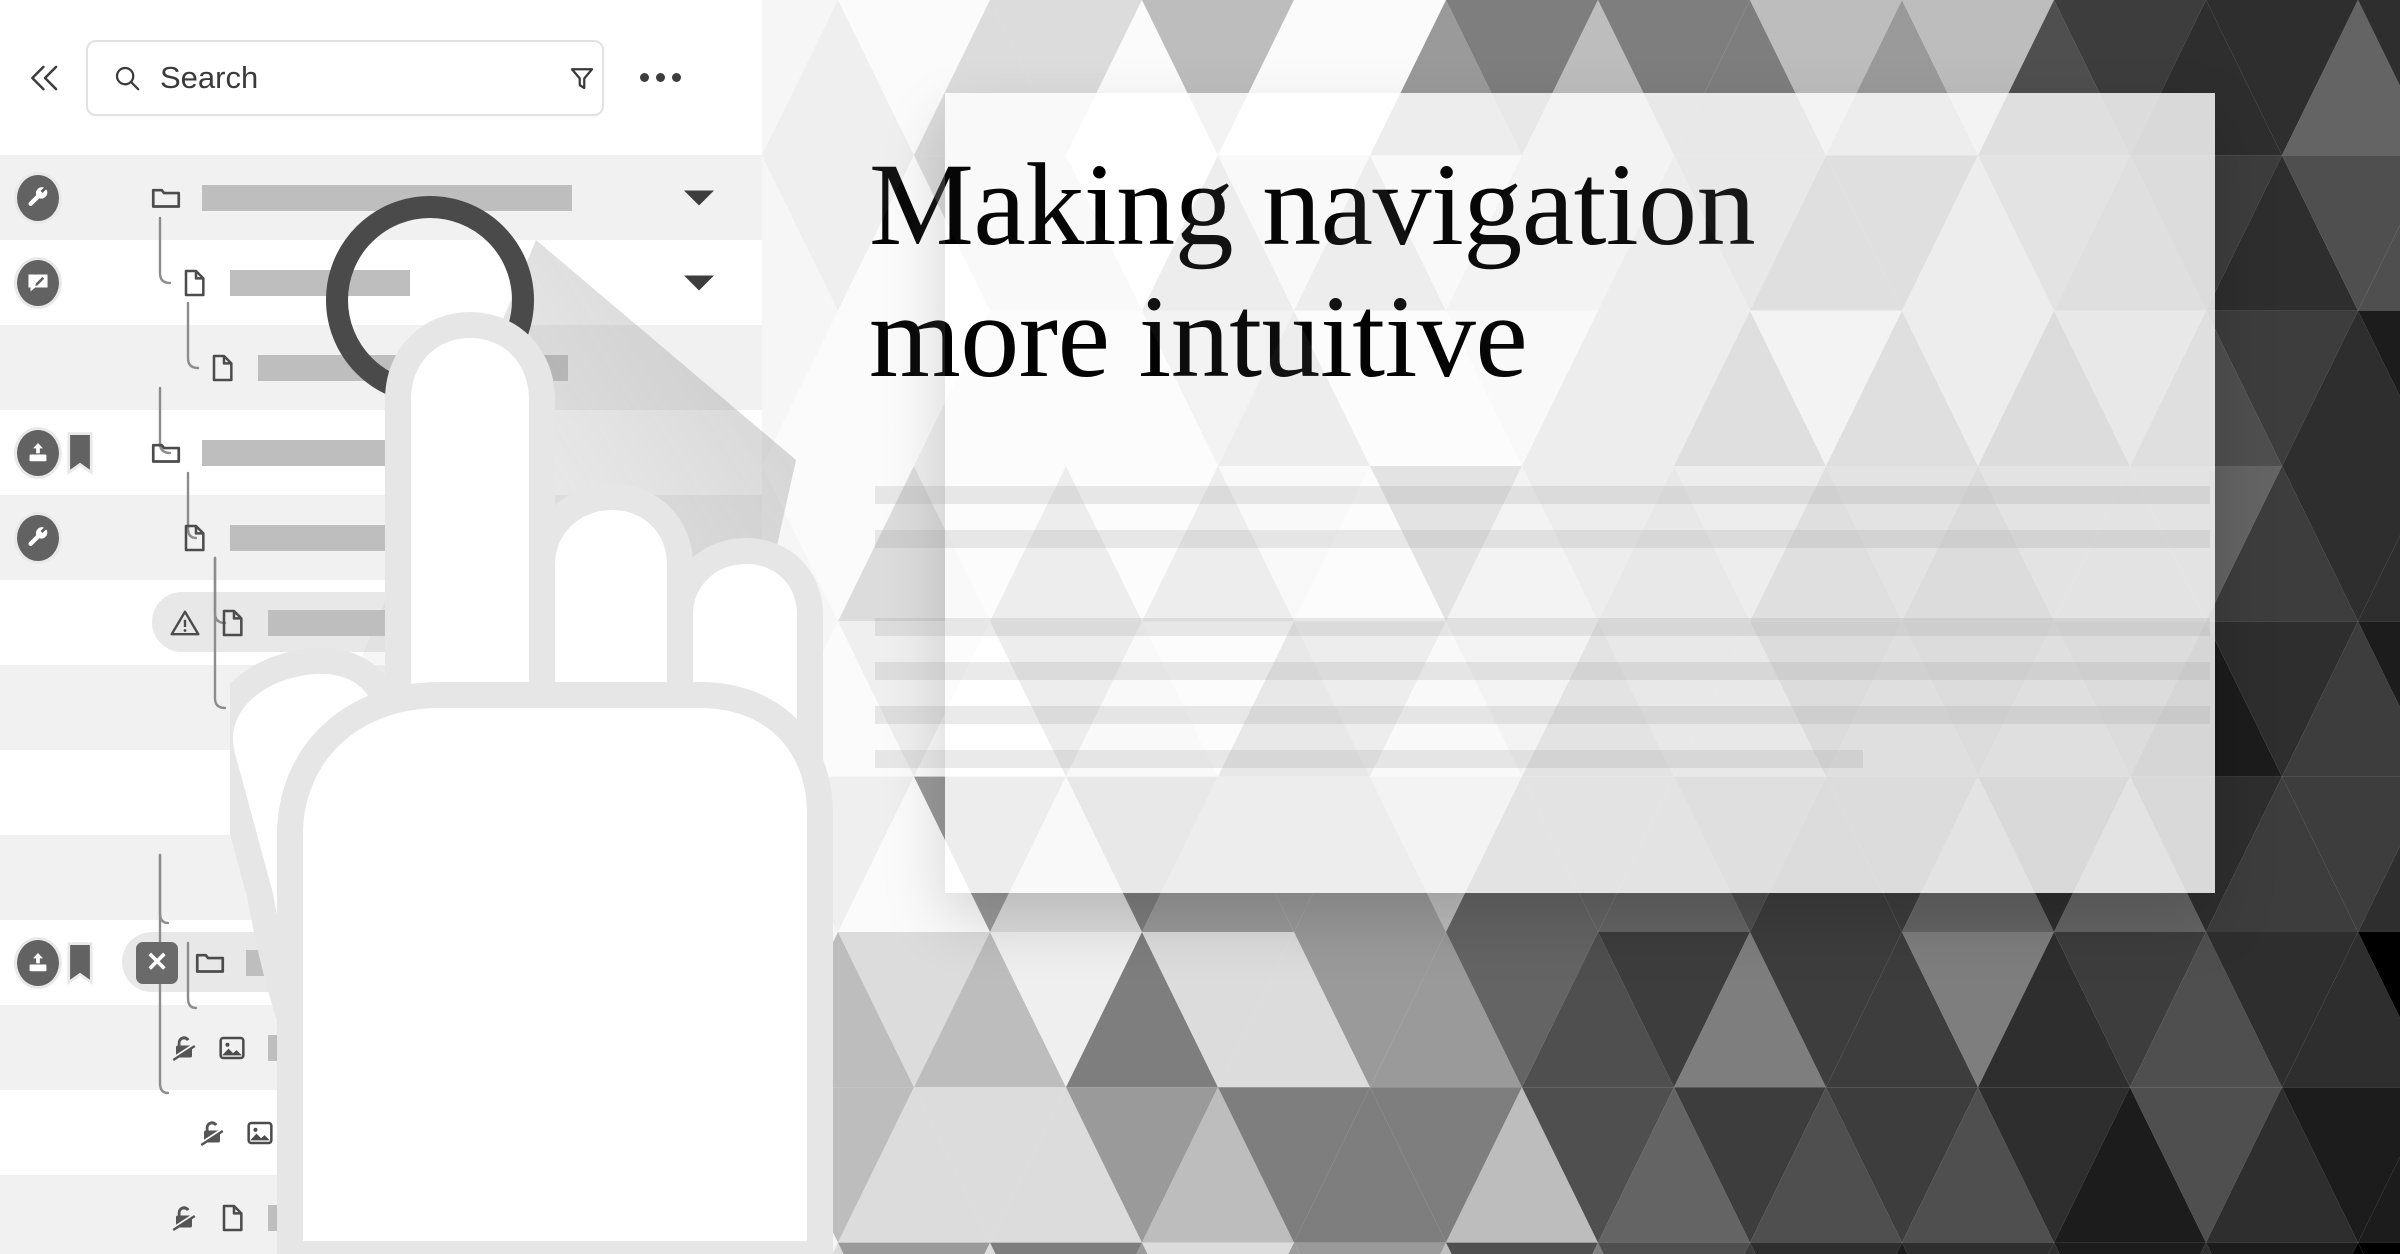 The height and width of the screenshot is (1254, 2400). I want to click on collapse-panel-button, so click(45, 78).